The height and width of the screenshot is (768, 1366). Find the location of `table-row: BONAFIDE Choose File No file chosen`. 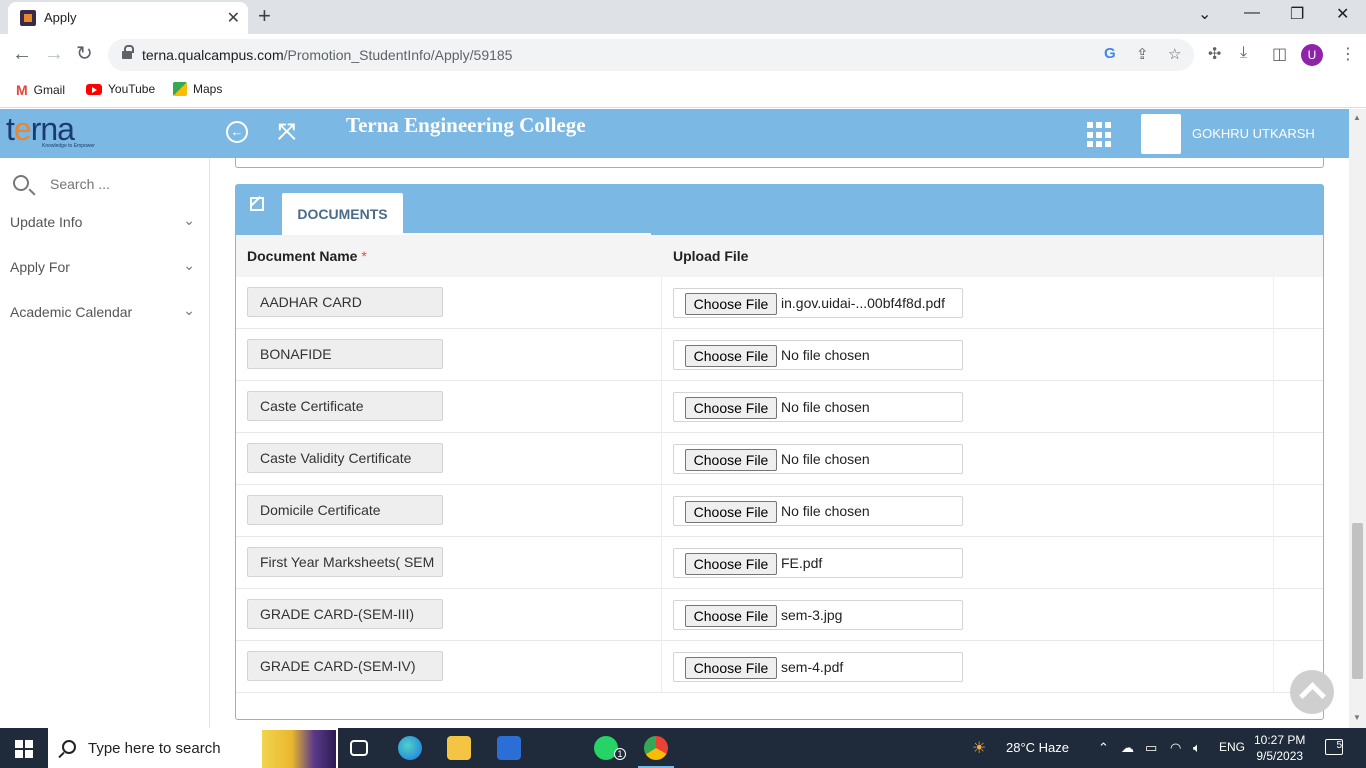

table-row: BONAFIDE Choose File No file chosen is located at coordinates (779, 355).